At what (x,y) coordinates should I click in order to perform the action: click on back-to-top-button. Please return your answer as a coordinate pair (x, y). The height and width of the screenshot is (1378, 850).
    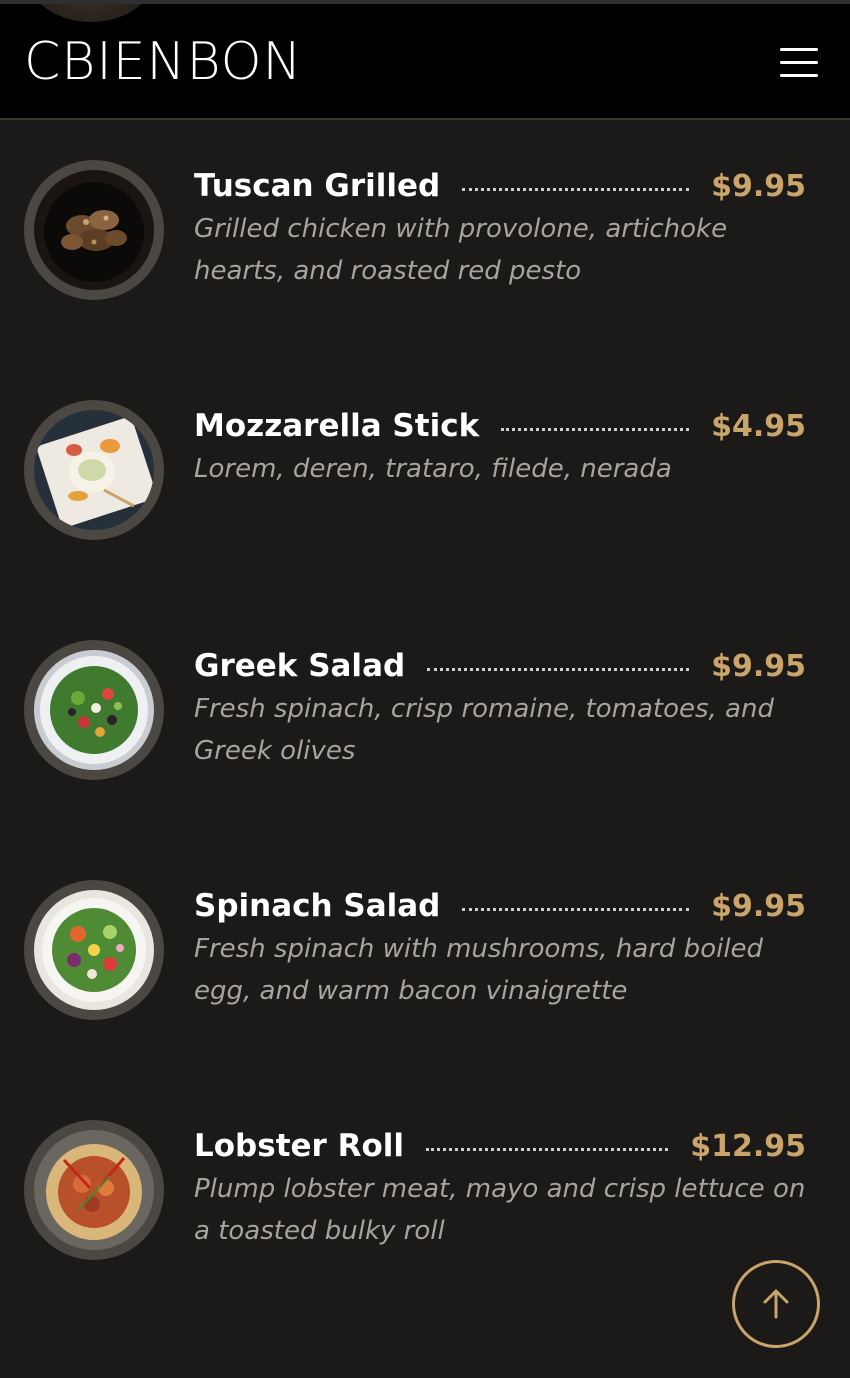
    Looking at the image, I should click on (776, 1304).